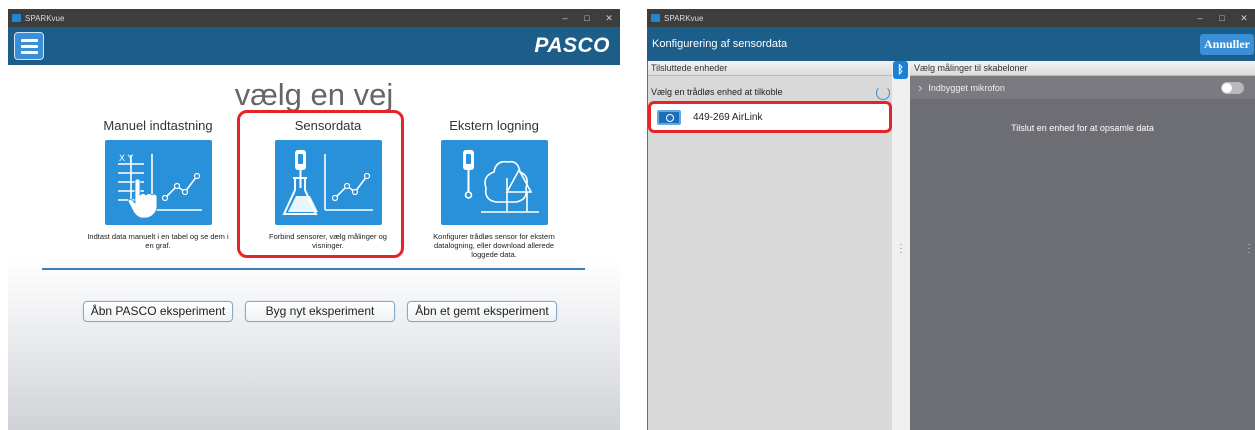  Describe the element at coordinates (720, 44) in the screenshot. I see `page-title: Konfigurering af sensordata` at that location.